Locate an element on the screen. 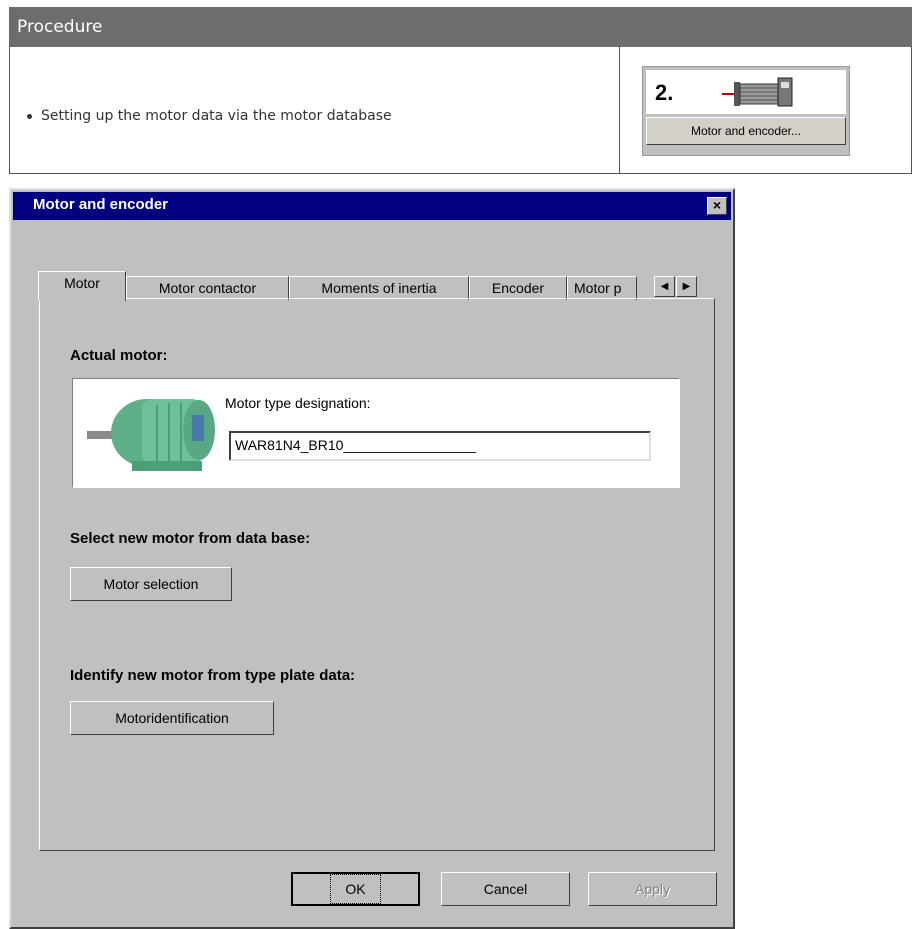 Image resolution: width=912 pixels, height=929 pixels. dialog-title: Motor and encoder is located at coordinates (101, 204).